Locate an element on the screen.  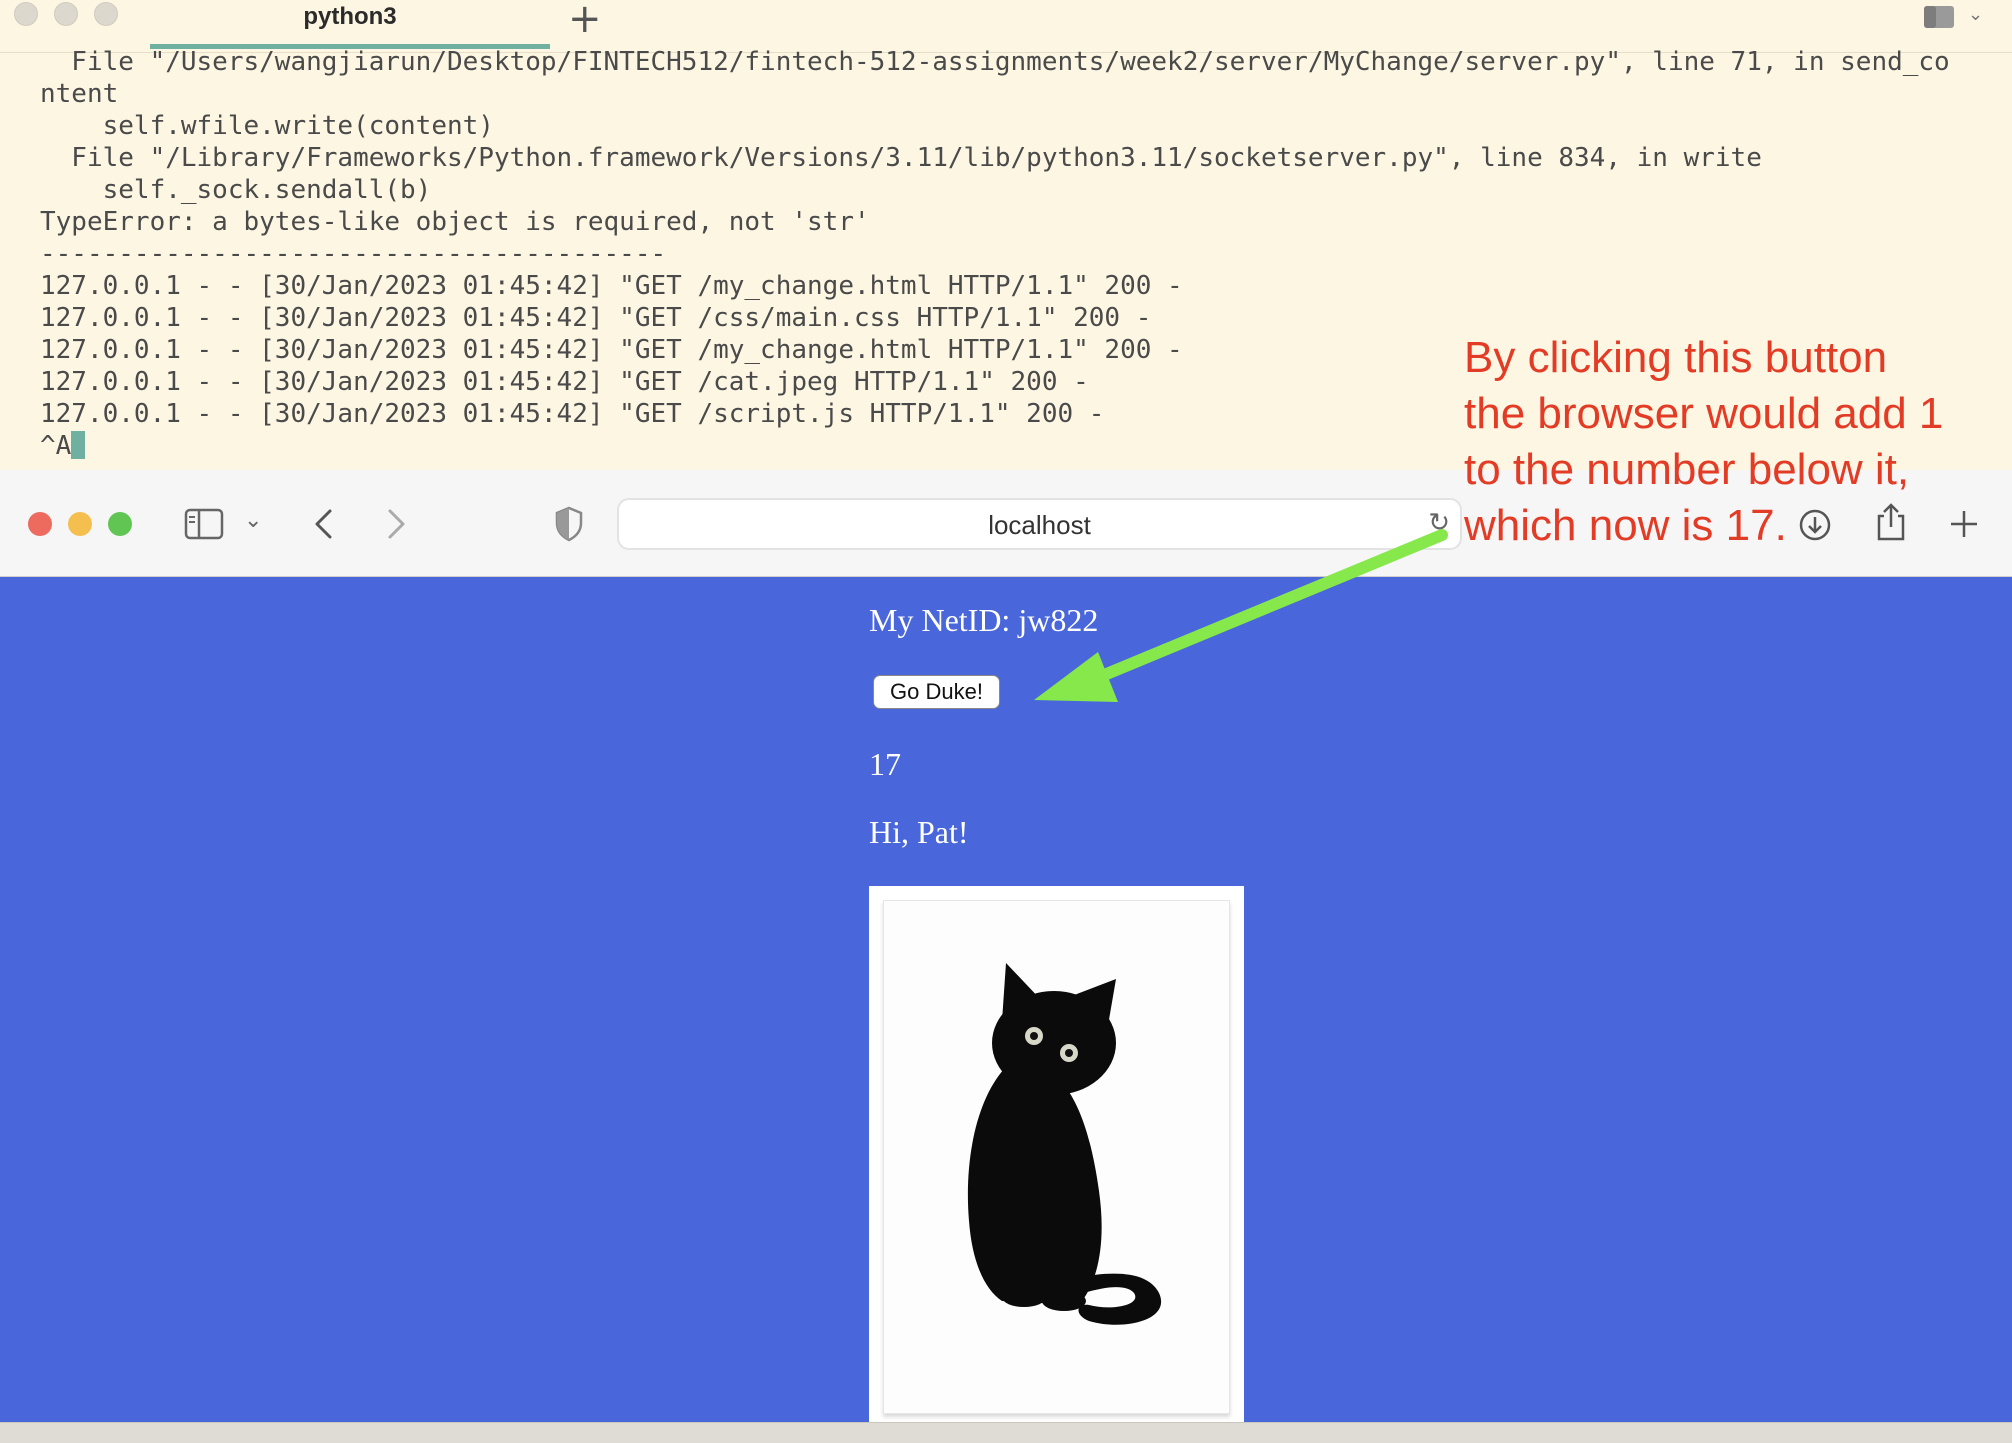
annotation-line: the browser would add 1 is located at coordinates (1704, 413).